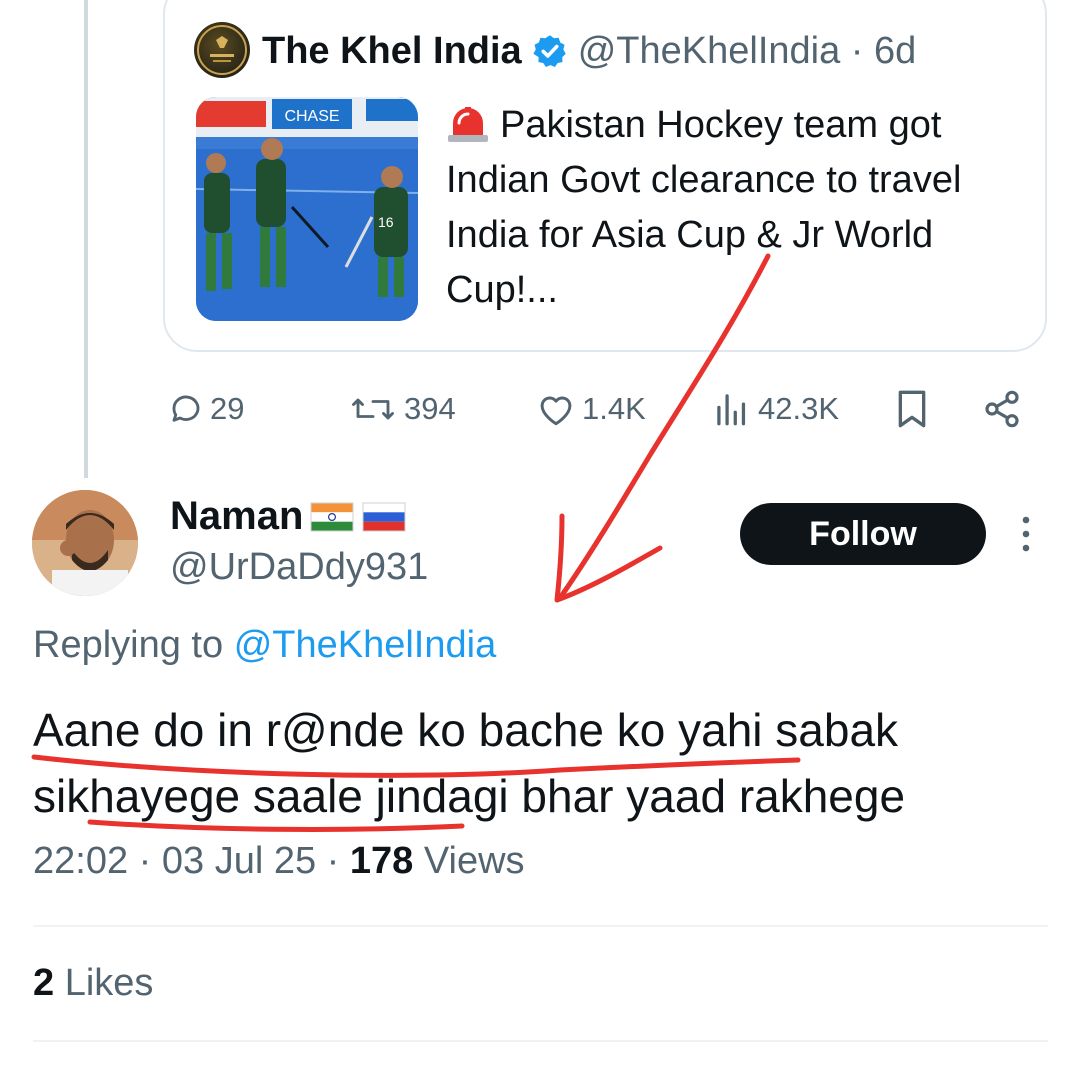 Image resolution: width=1080 pixels, height=1068 pixels. Describe the element at coordinates (402, 409) in the screenshot. I see `repost-action: 394` at that location.